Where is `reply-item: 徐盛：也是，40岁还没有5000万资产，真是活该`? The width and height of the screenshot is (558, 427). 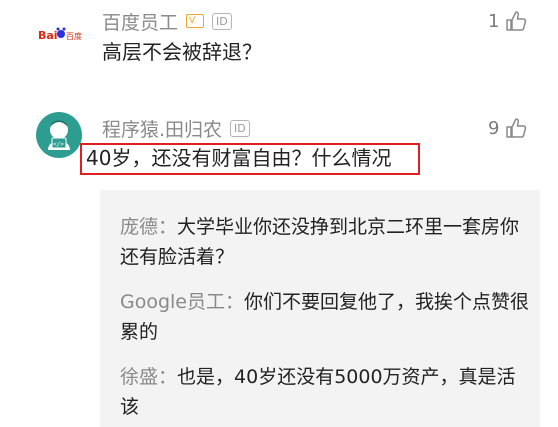
reply-item: 徐盛：也是，40岁还没有5000万资产，真是活该 is located at coordinates (325, 392).